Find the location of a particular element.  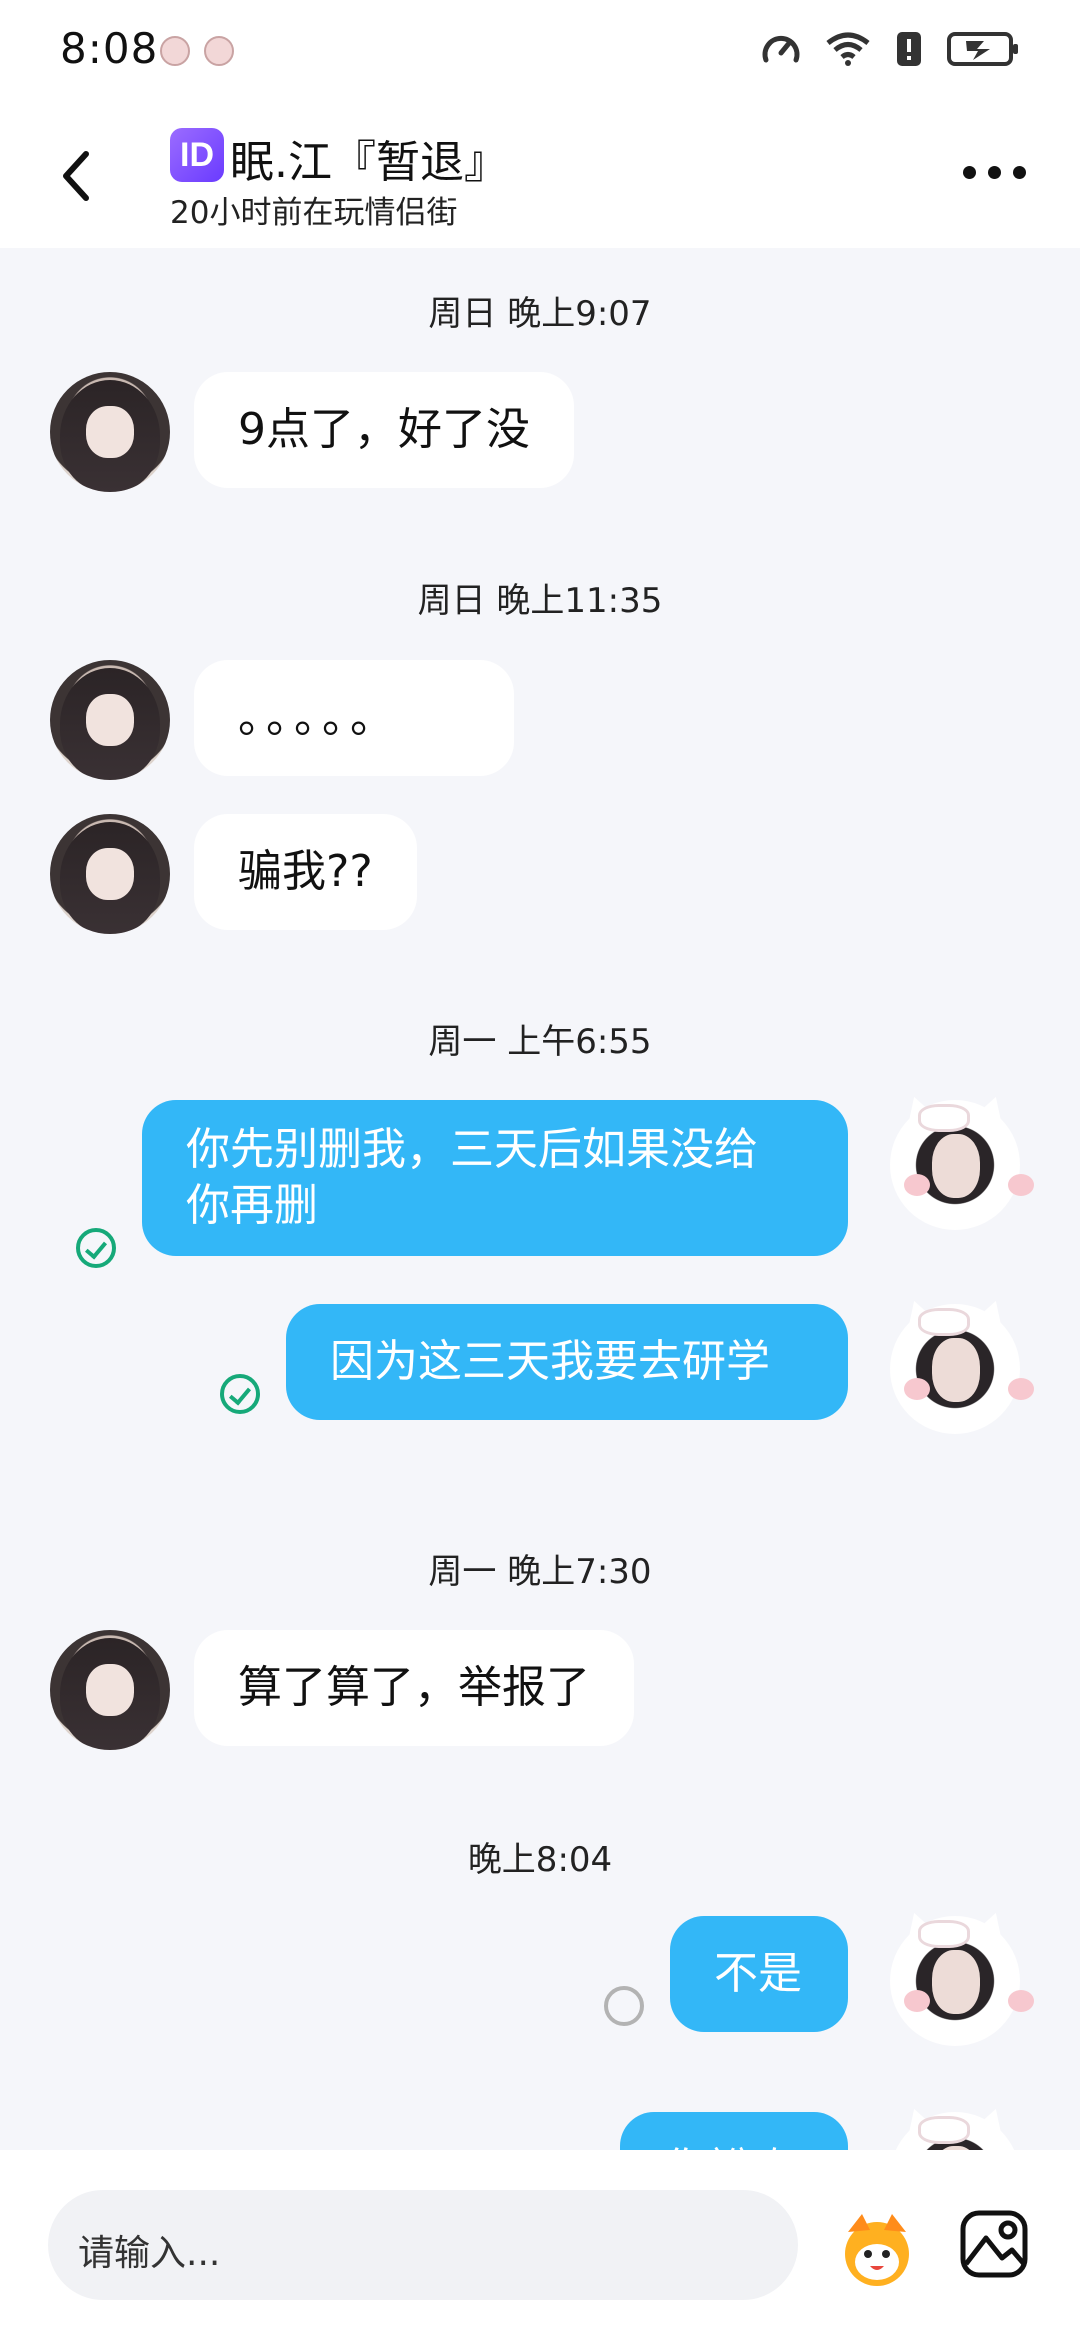

chevron-left-icon is located at coordinates (76, 176).